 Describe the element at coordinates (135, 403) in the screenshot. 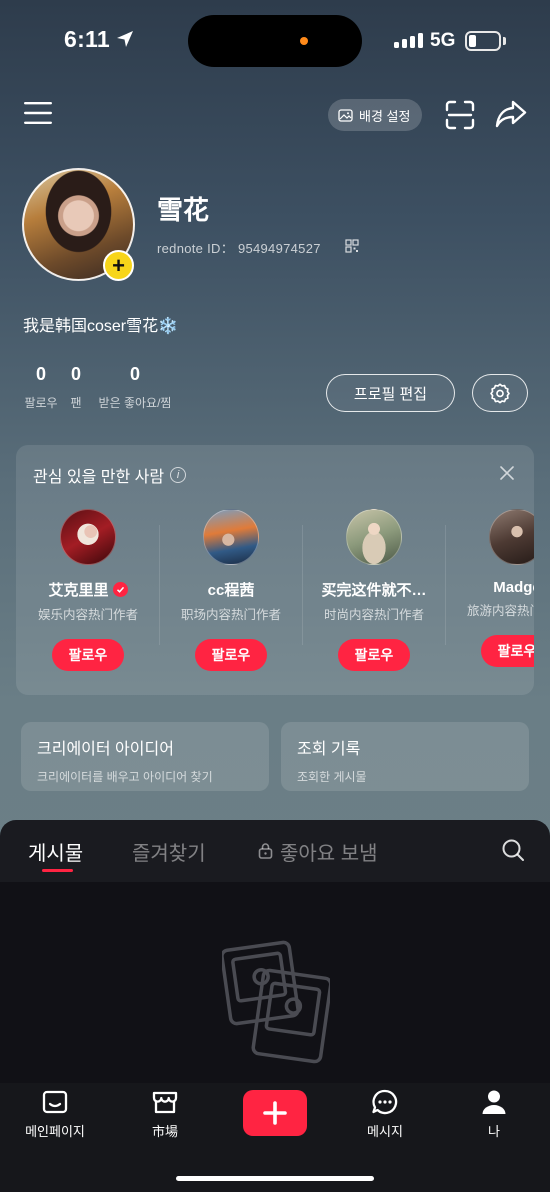

I see `stat-likes-label: 받은 좋아요/찜` at that location.